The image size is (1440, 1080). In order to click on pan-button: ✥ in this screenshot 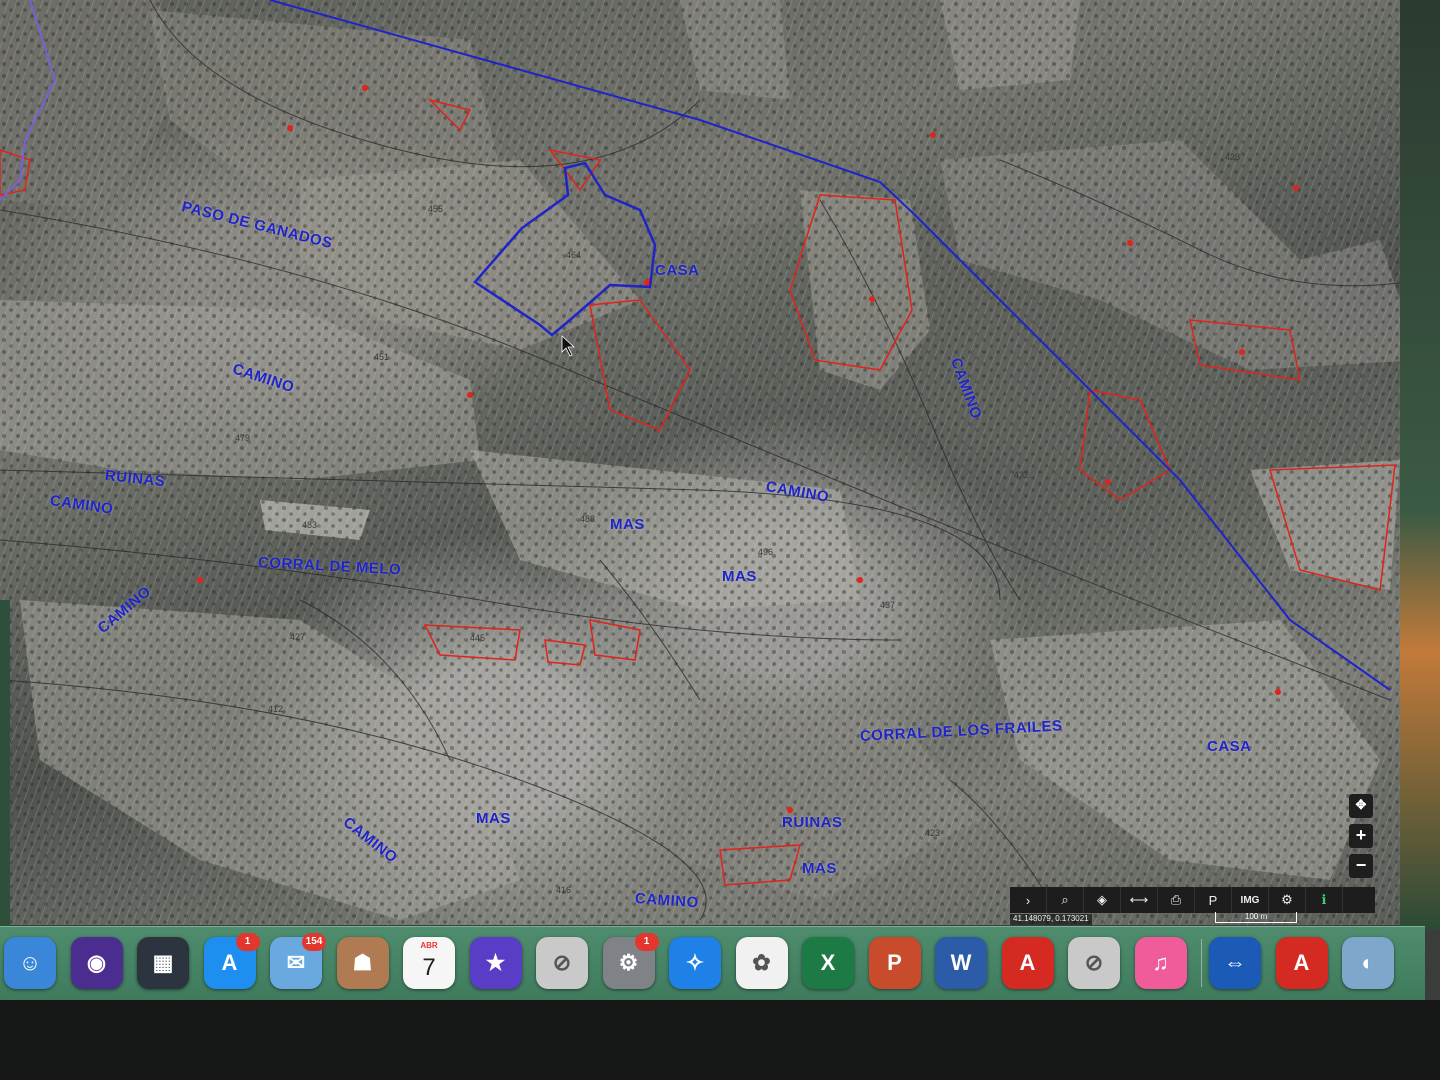, I will do `click(1361, 806)`.